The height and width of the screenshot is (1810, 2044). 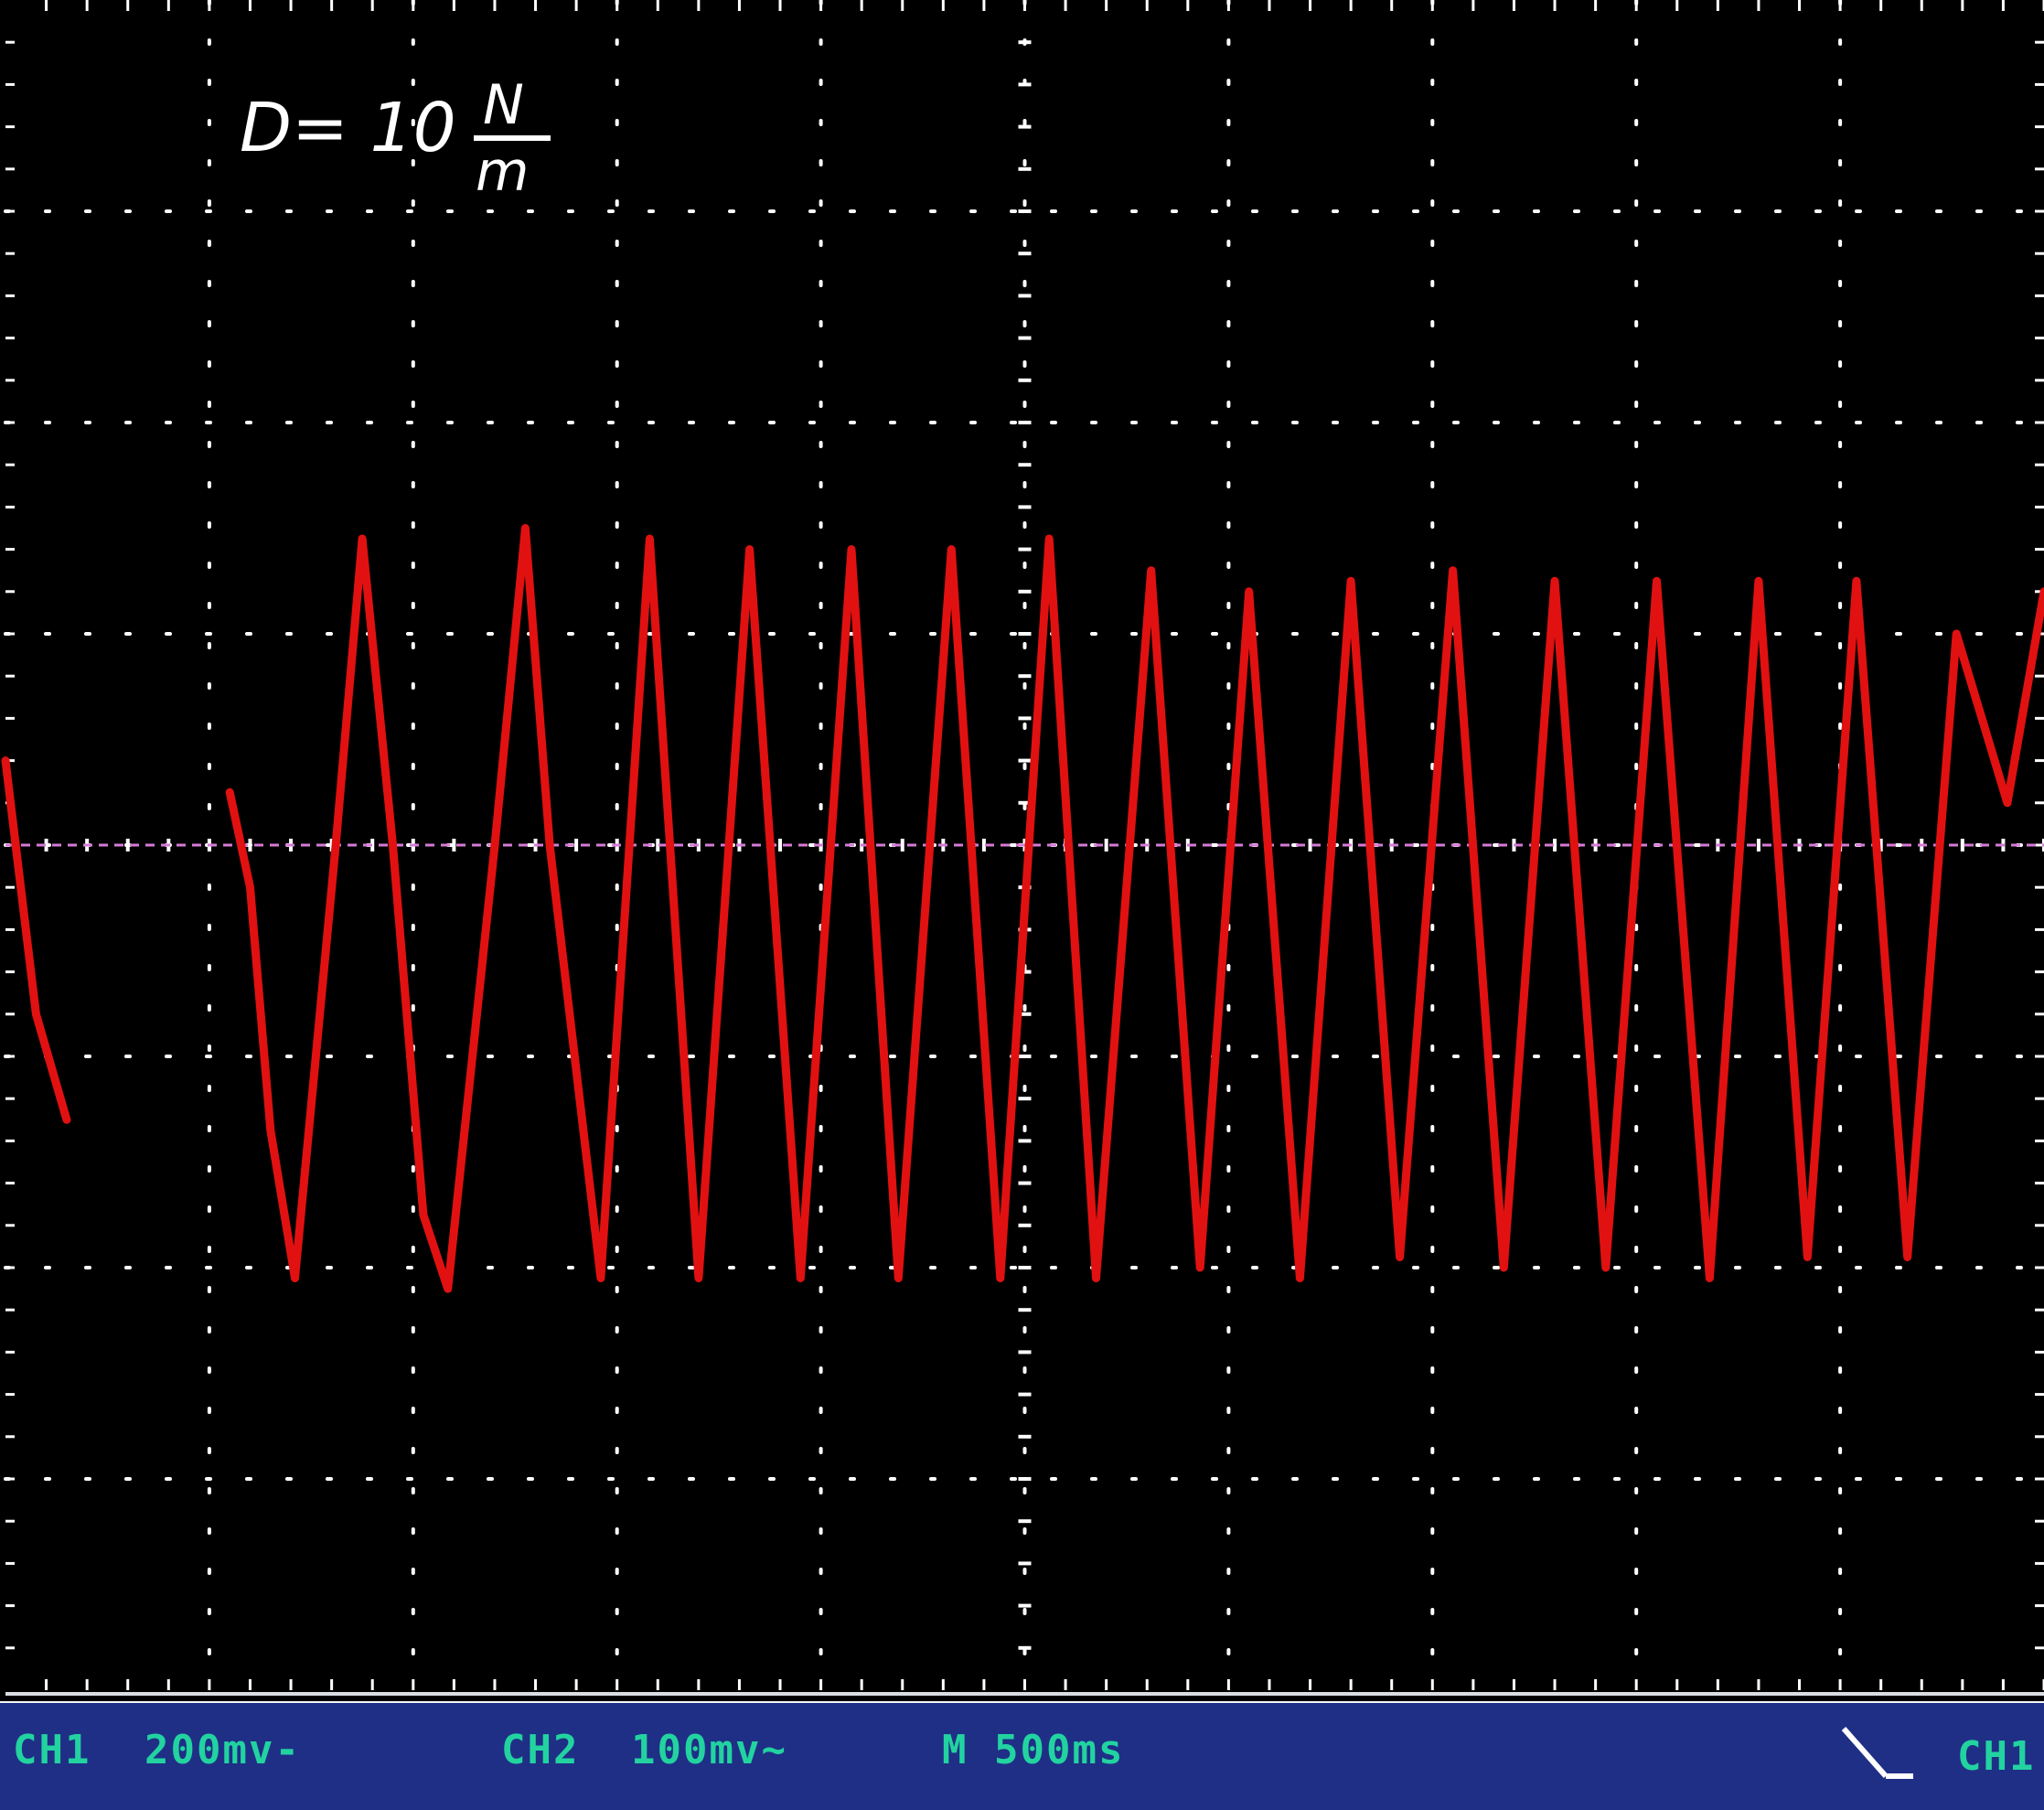 What do you see at coordinates (503, 105) in the screenshot?
I see `annotation-unit-numerator: N` at bounding box center [503, 105].